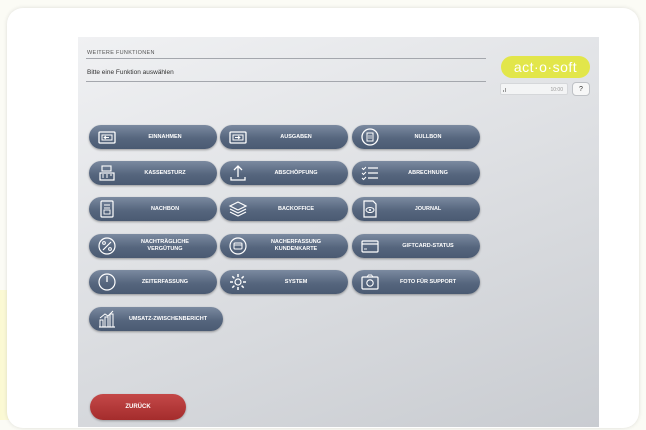 Image resolution: width=646 pixels, height=430 pixels. Describe the element at coordinates (238, 246) in the screenshot. I see `customer-card-icon` at that location.